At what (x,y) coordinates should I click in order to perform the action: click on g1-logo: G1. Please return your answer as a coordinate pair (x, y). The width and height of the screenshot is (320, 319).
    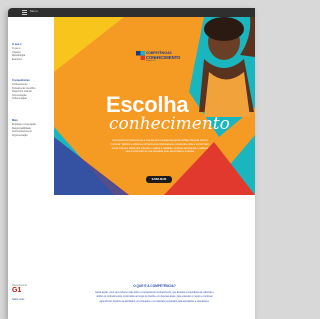
    Looking at the image, I should click on (19, 291).